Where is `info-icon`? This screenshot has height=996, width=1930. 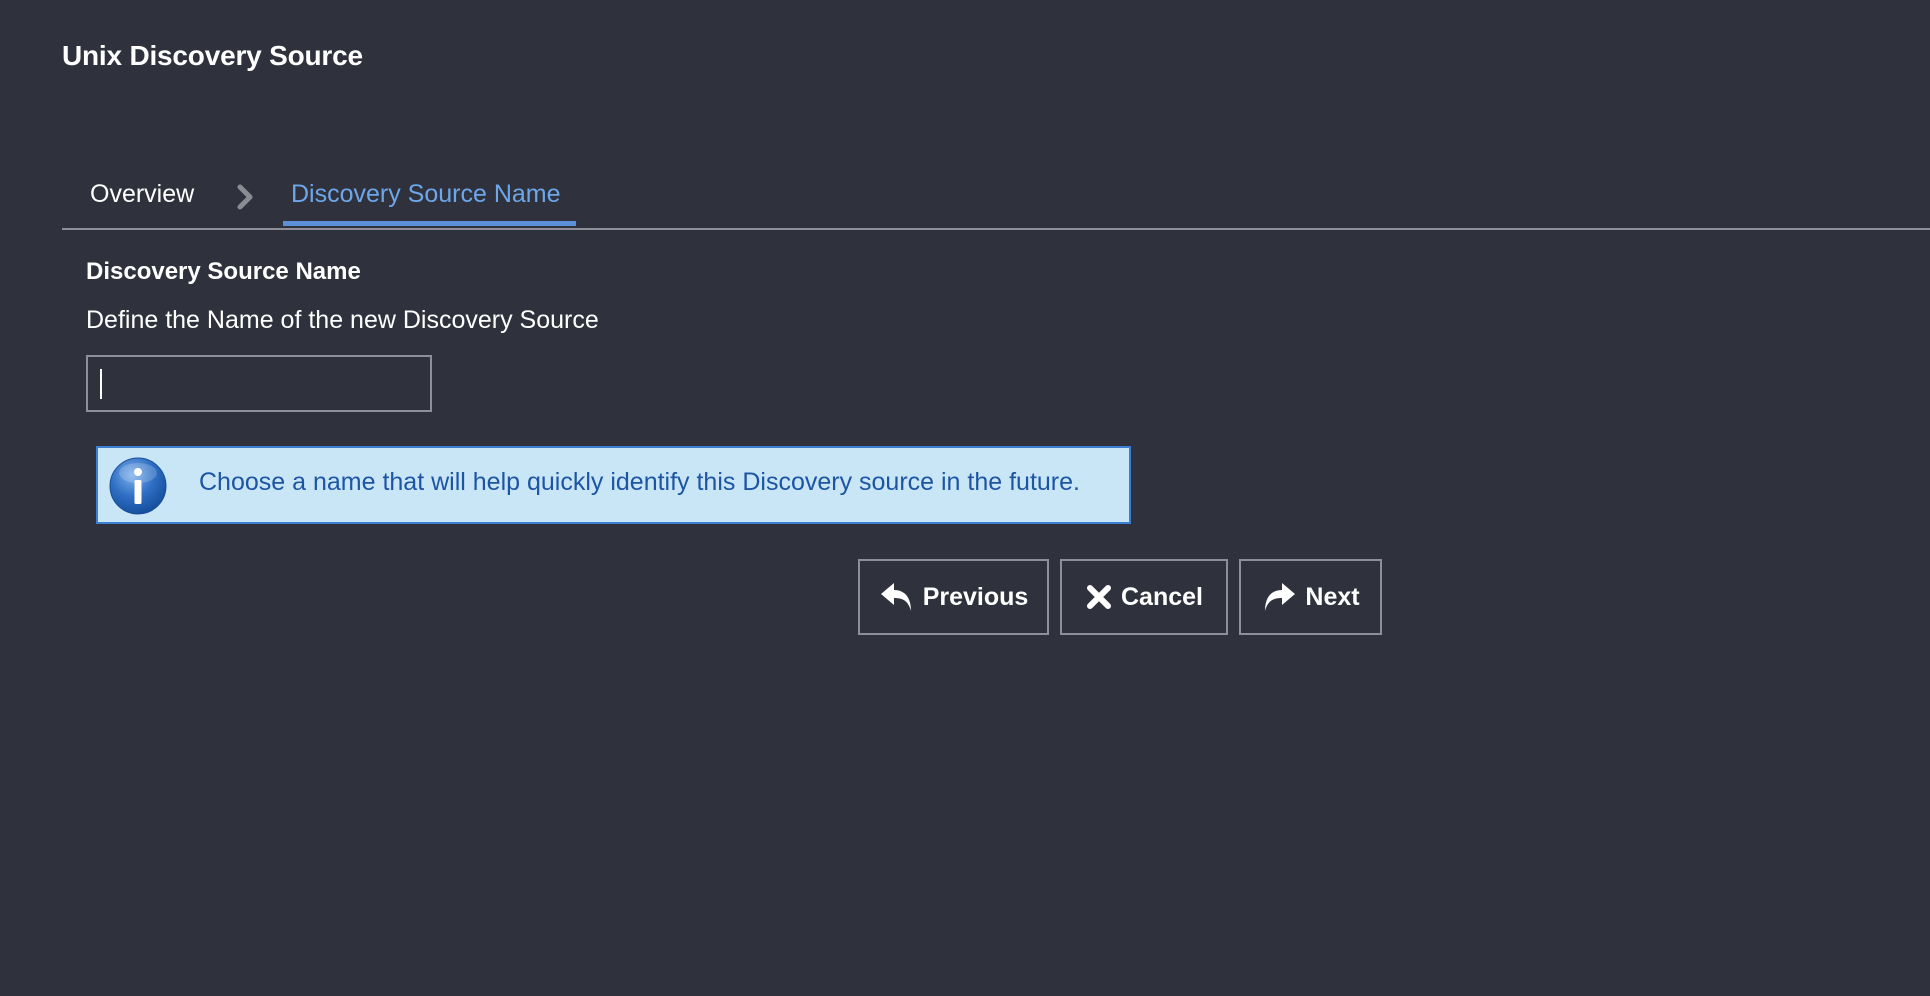 info-icon is located at coordinates (138, 486).